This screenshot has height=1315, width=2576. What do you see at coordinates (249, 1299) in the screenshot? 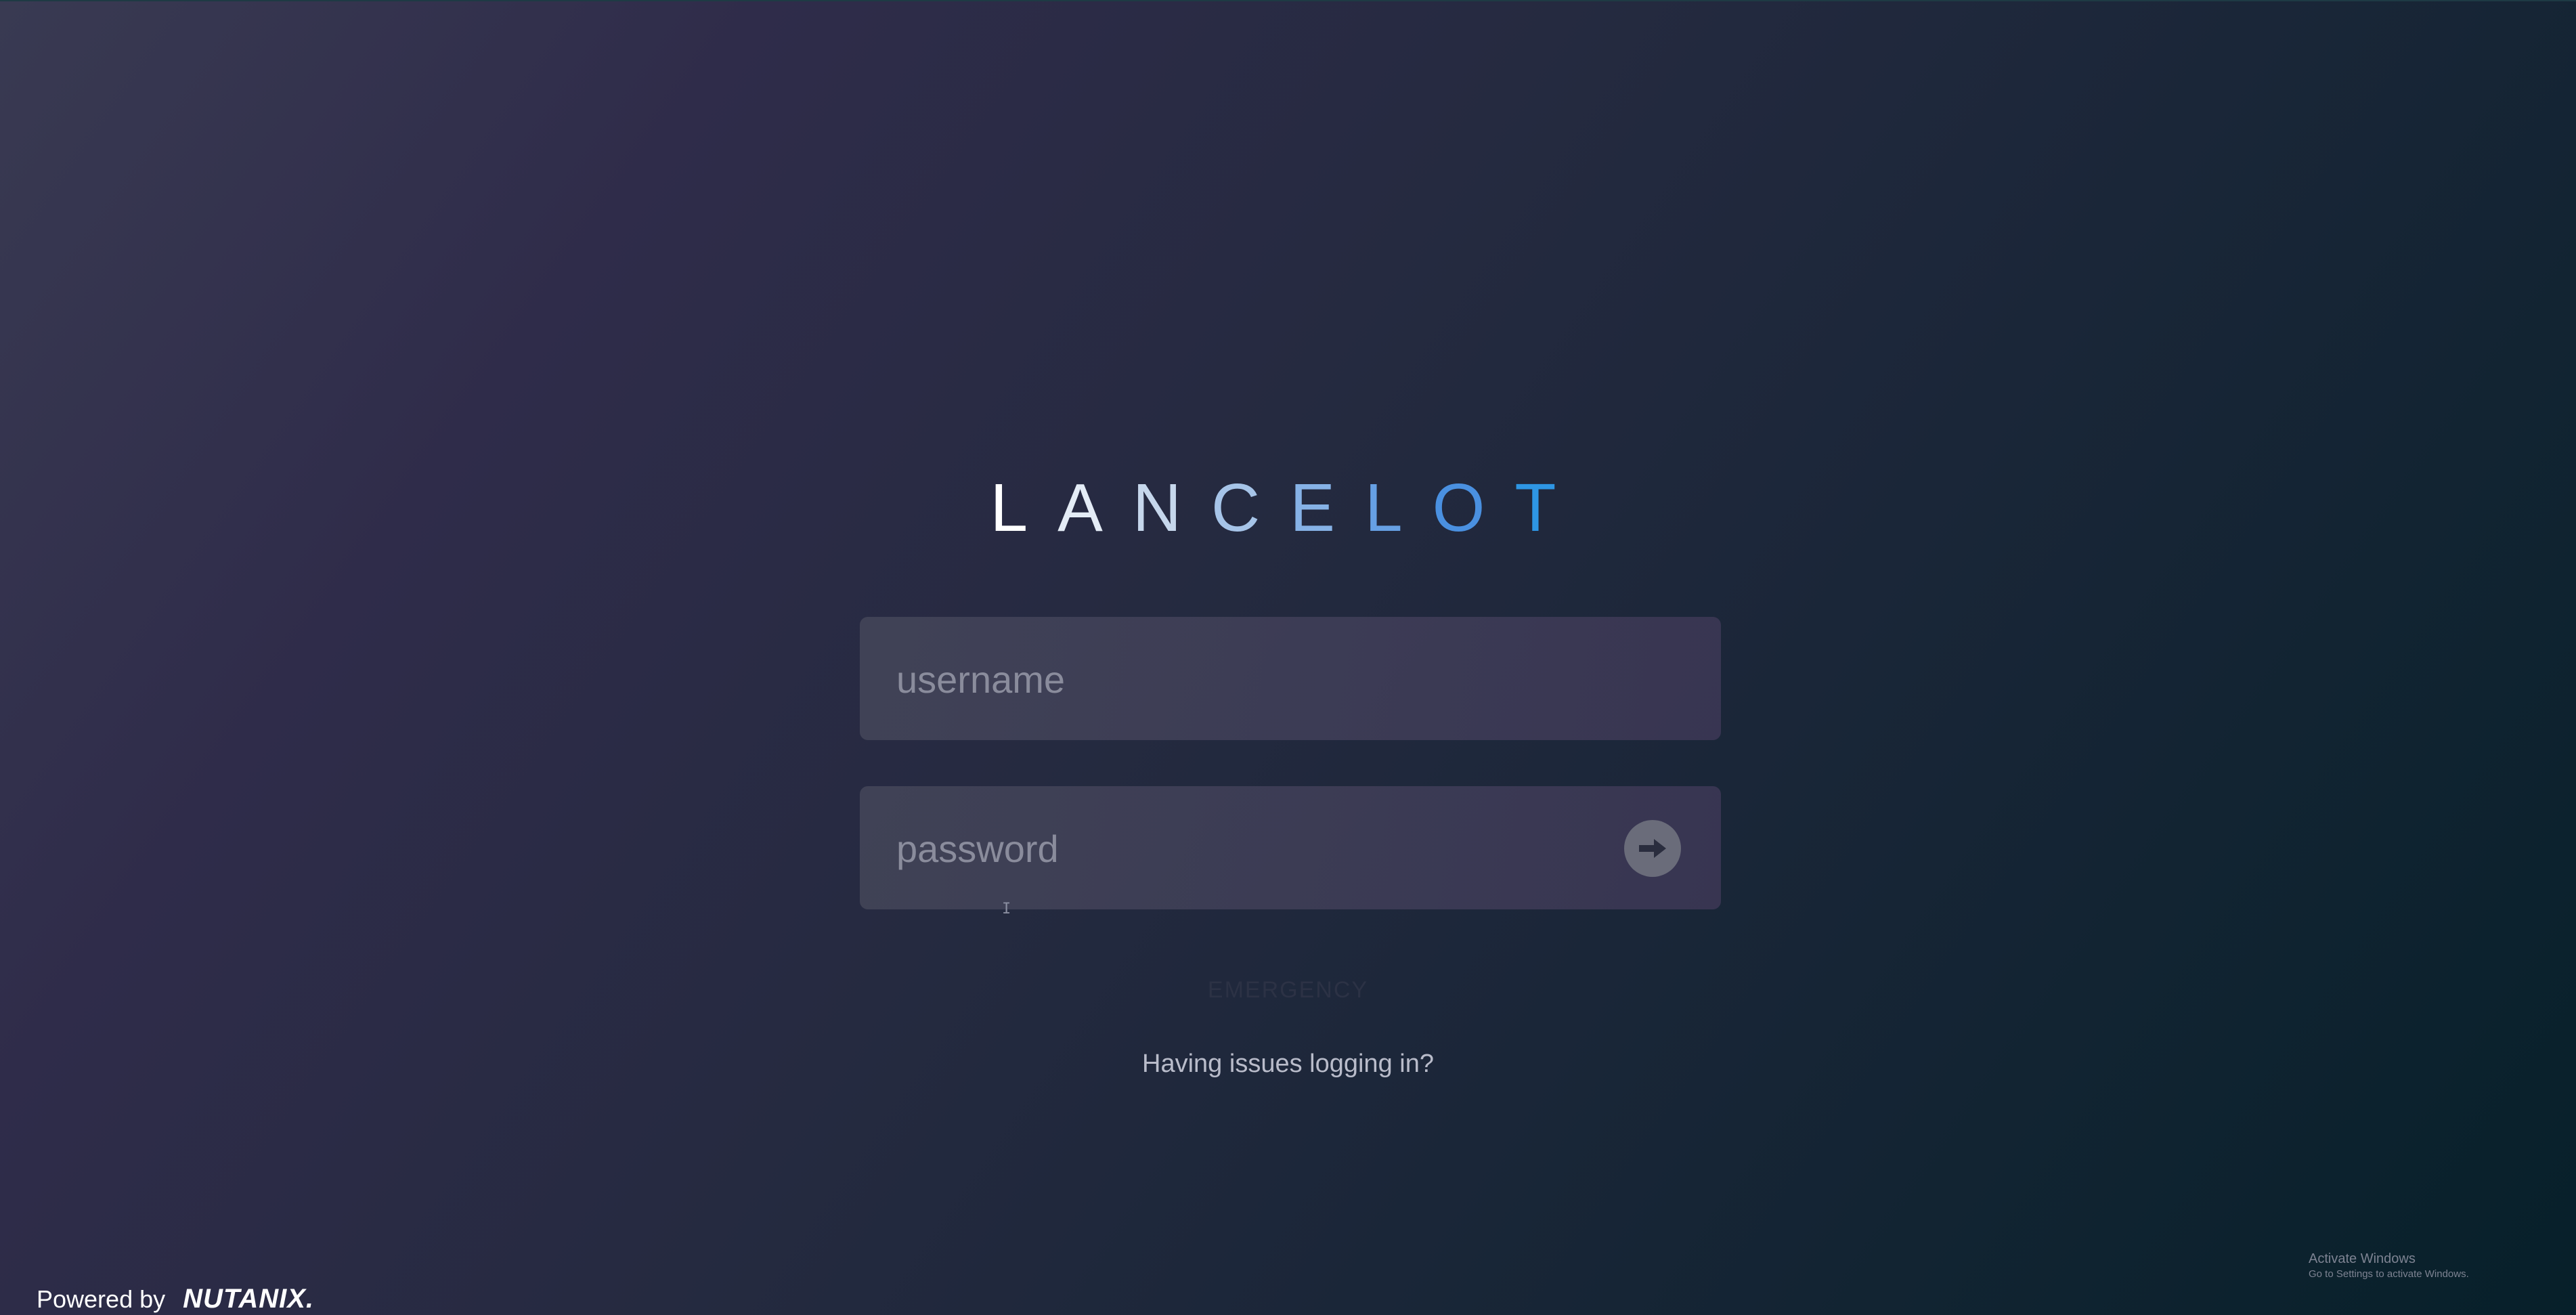
I see `nutanix-logo: NUTANIX.` at bounding box center [249, 1299].